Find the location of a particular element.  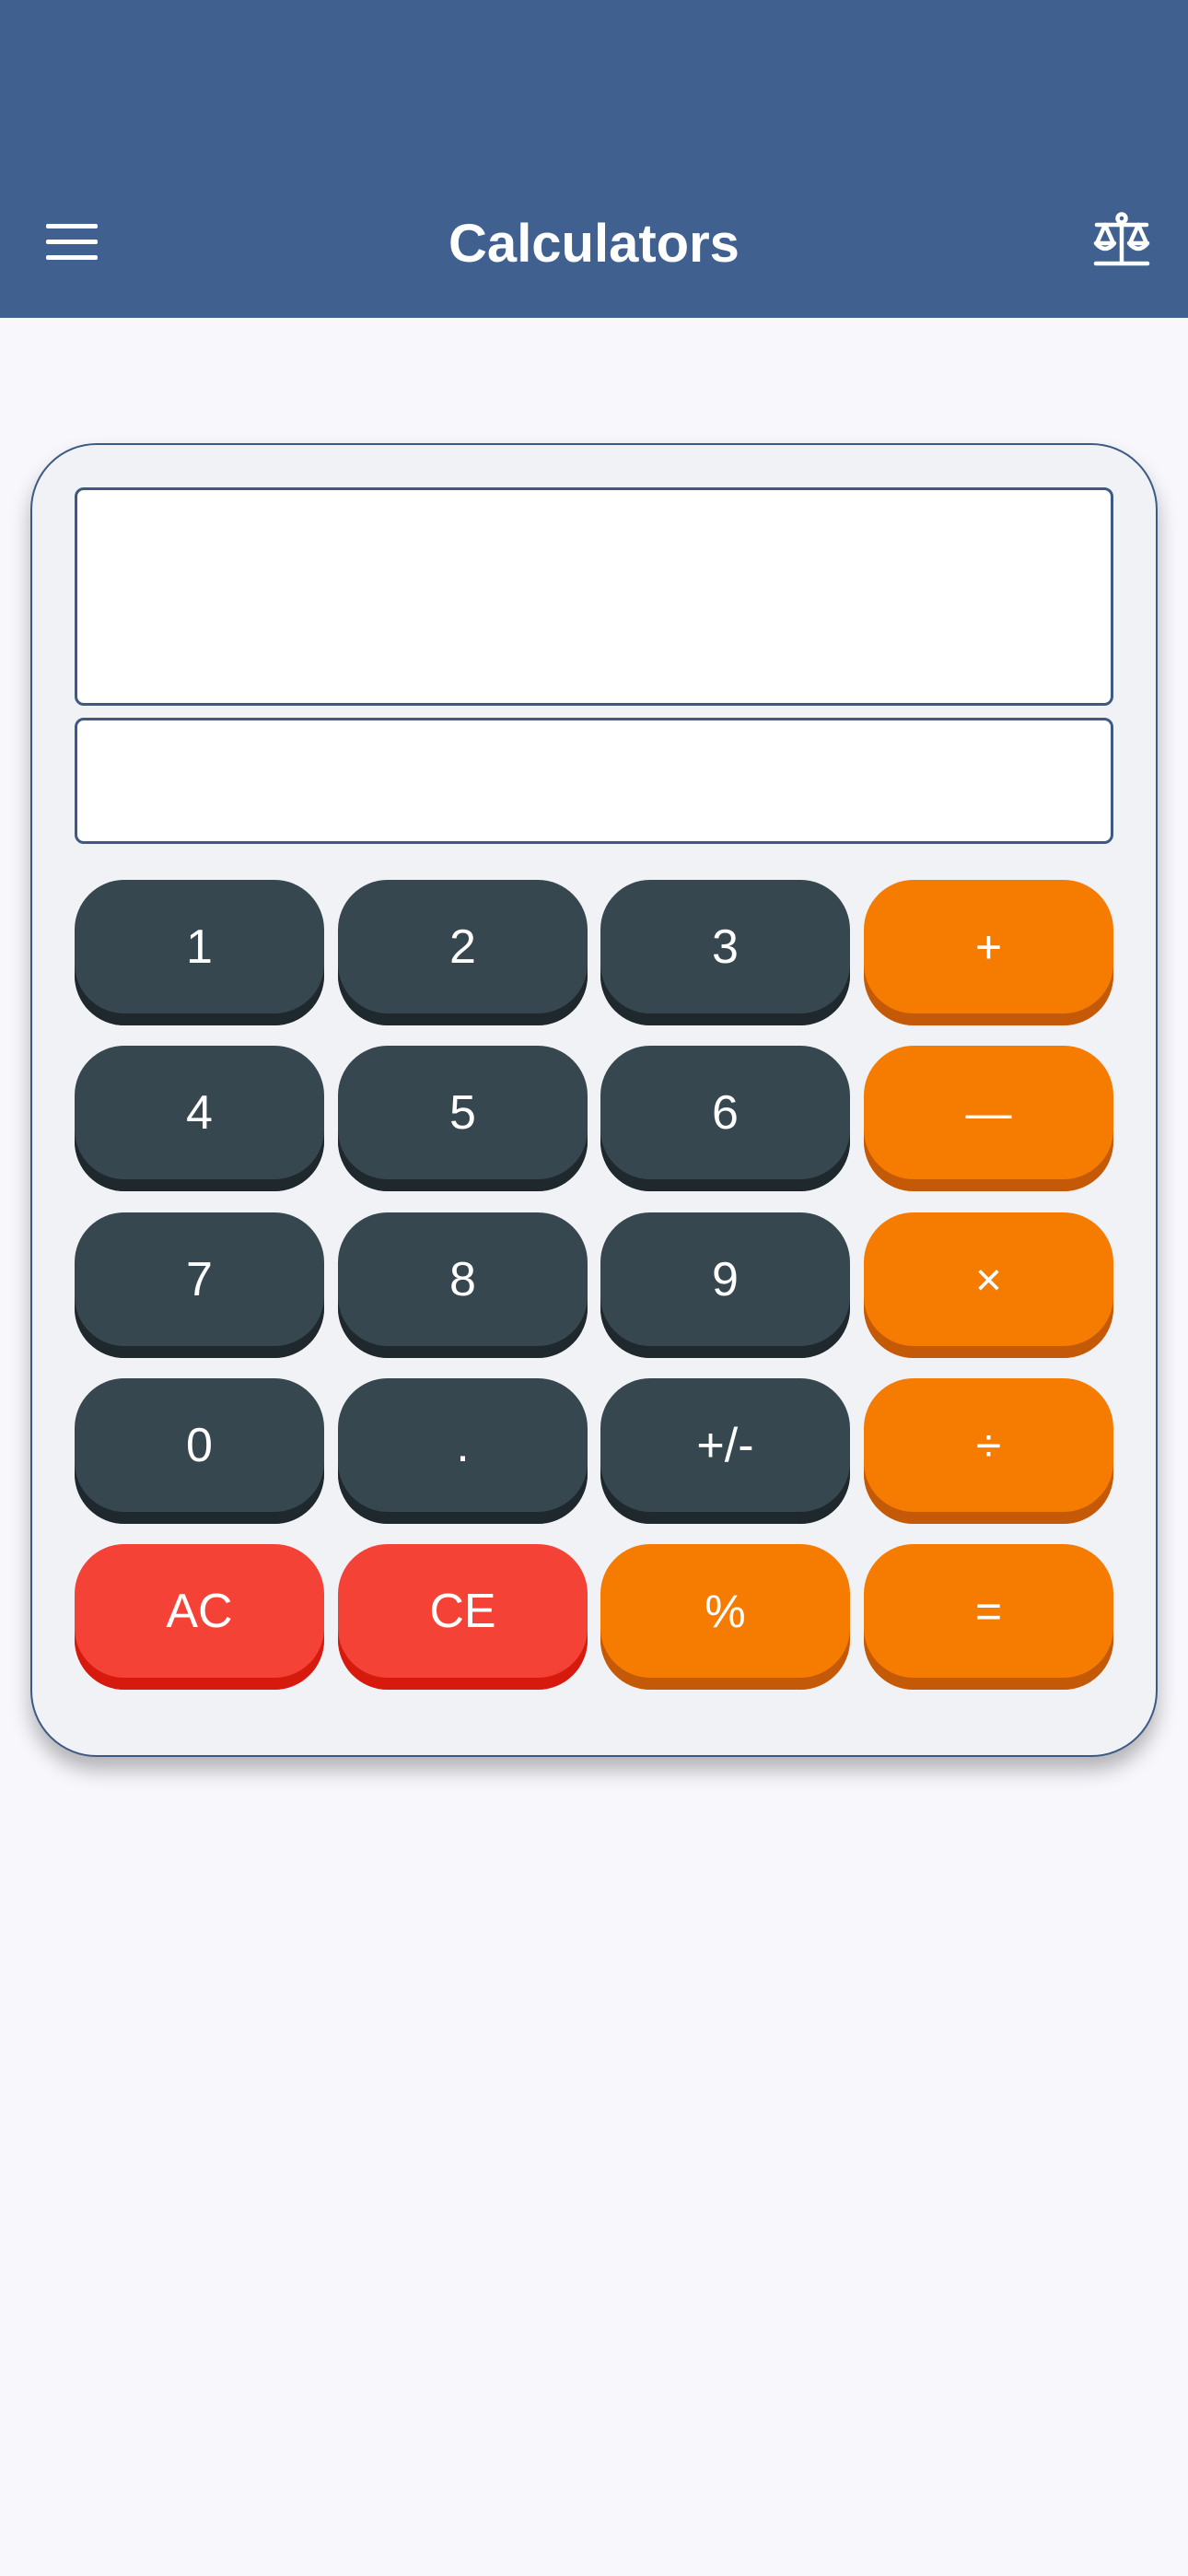

key-8: 8 is located at coordinates (463, 1285).